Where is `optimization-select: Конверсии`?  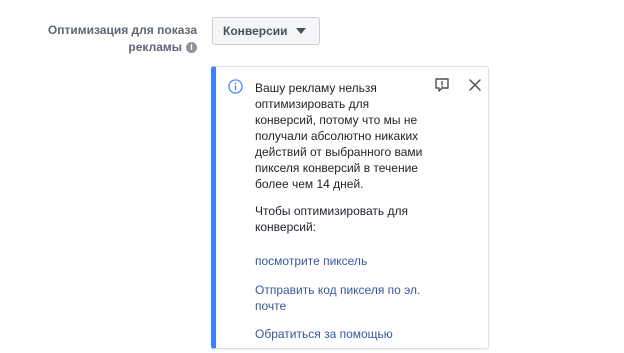 optimization-select: Конверсии is located at coordinates (266, 31).